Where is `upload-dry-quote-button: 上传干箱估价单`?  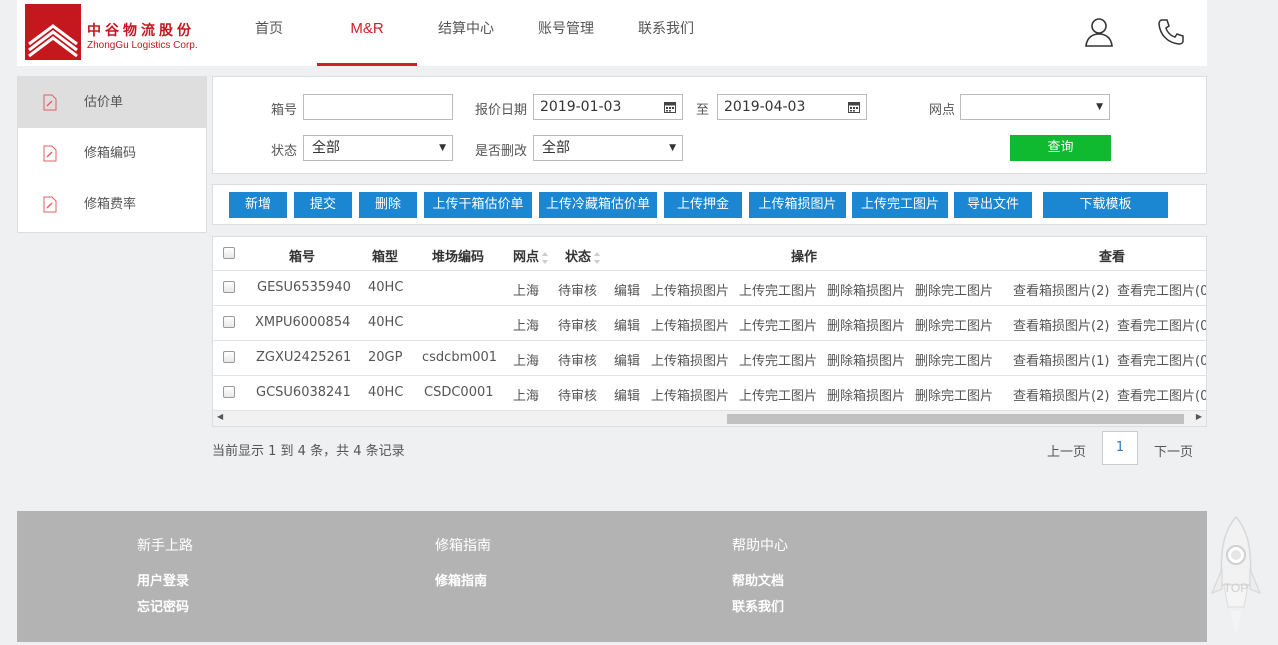
upload-dry-quote-button: 上传干箱估价单 is located at coordinates (478, 205).